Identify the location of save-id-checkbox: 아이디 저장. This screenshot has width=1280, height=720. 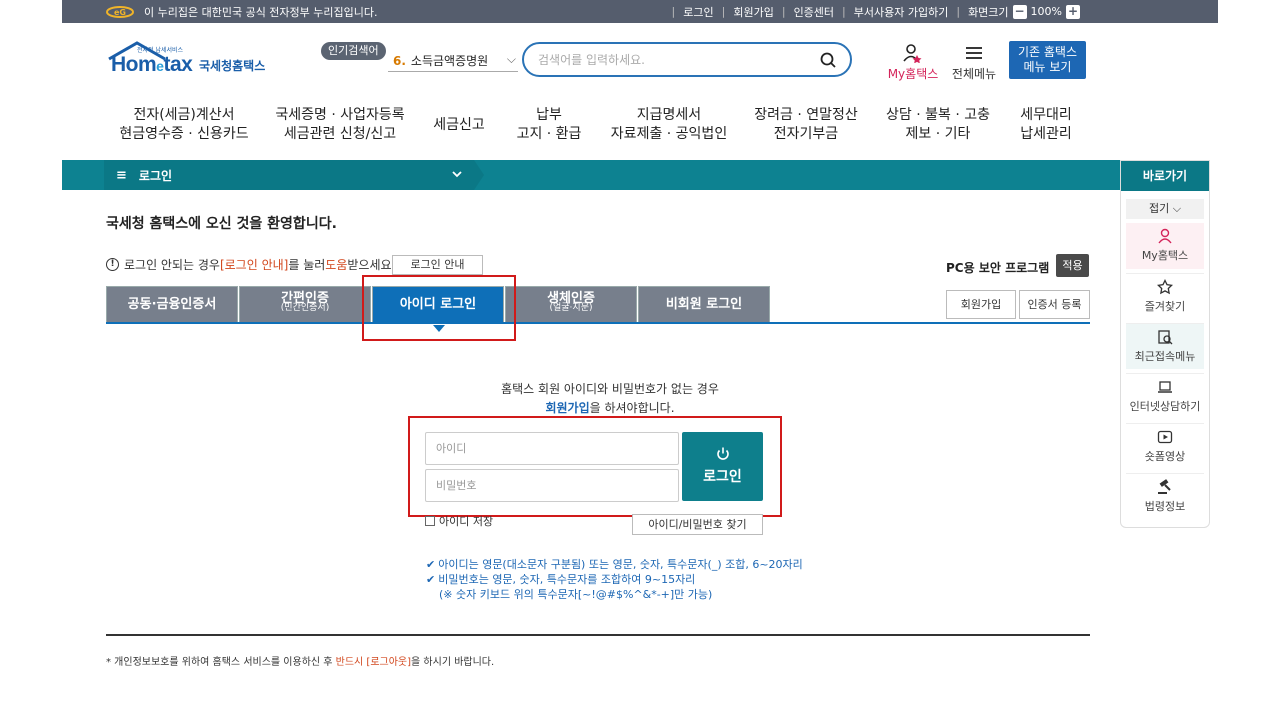
(459, 521).